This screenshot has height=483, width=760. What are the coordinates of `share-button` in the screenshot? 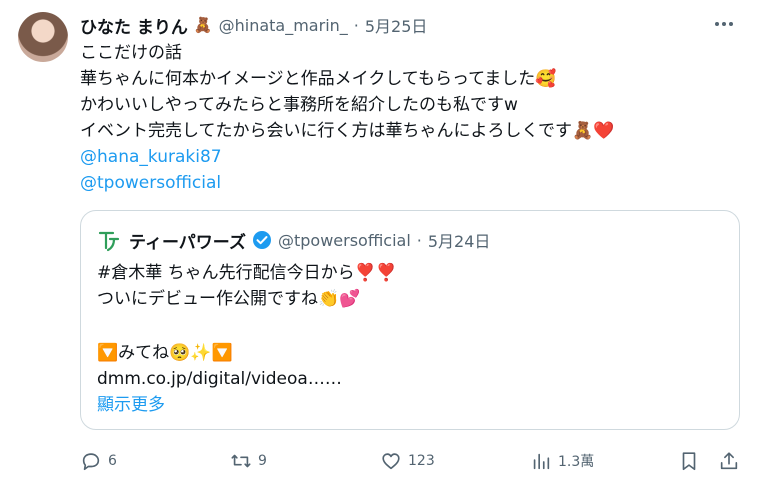 It's located at (729, 461).